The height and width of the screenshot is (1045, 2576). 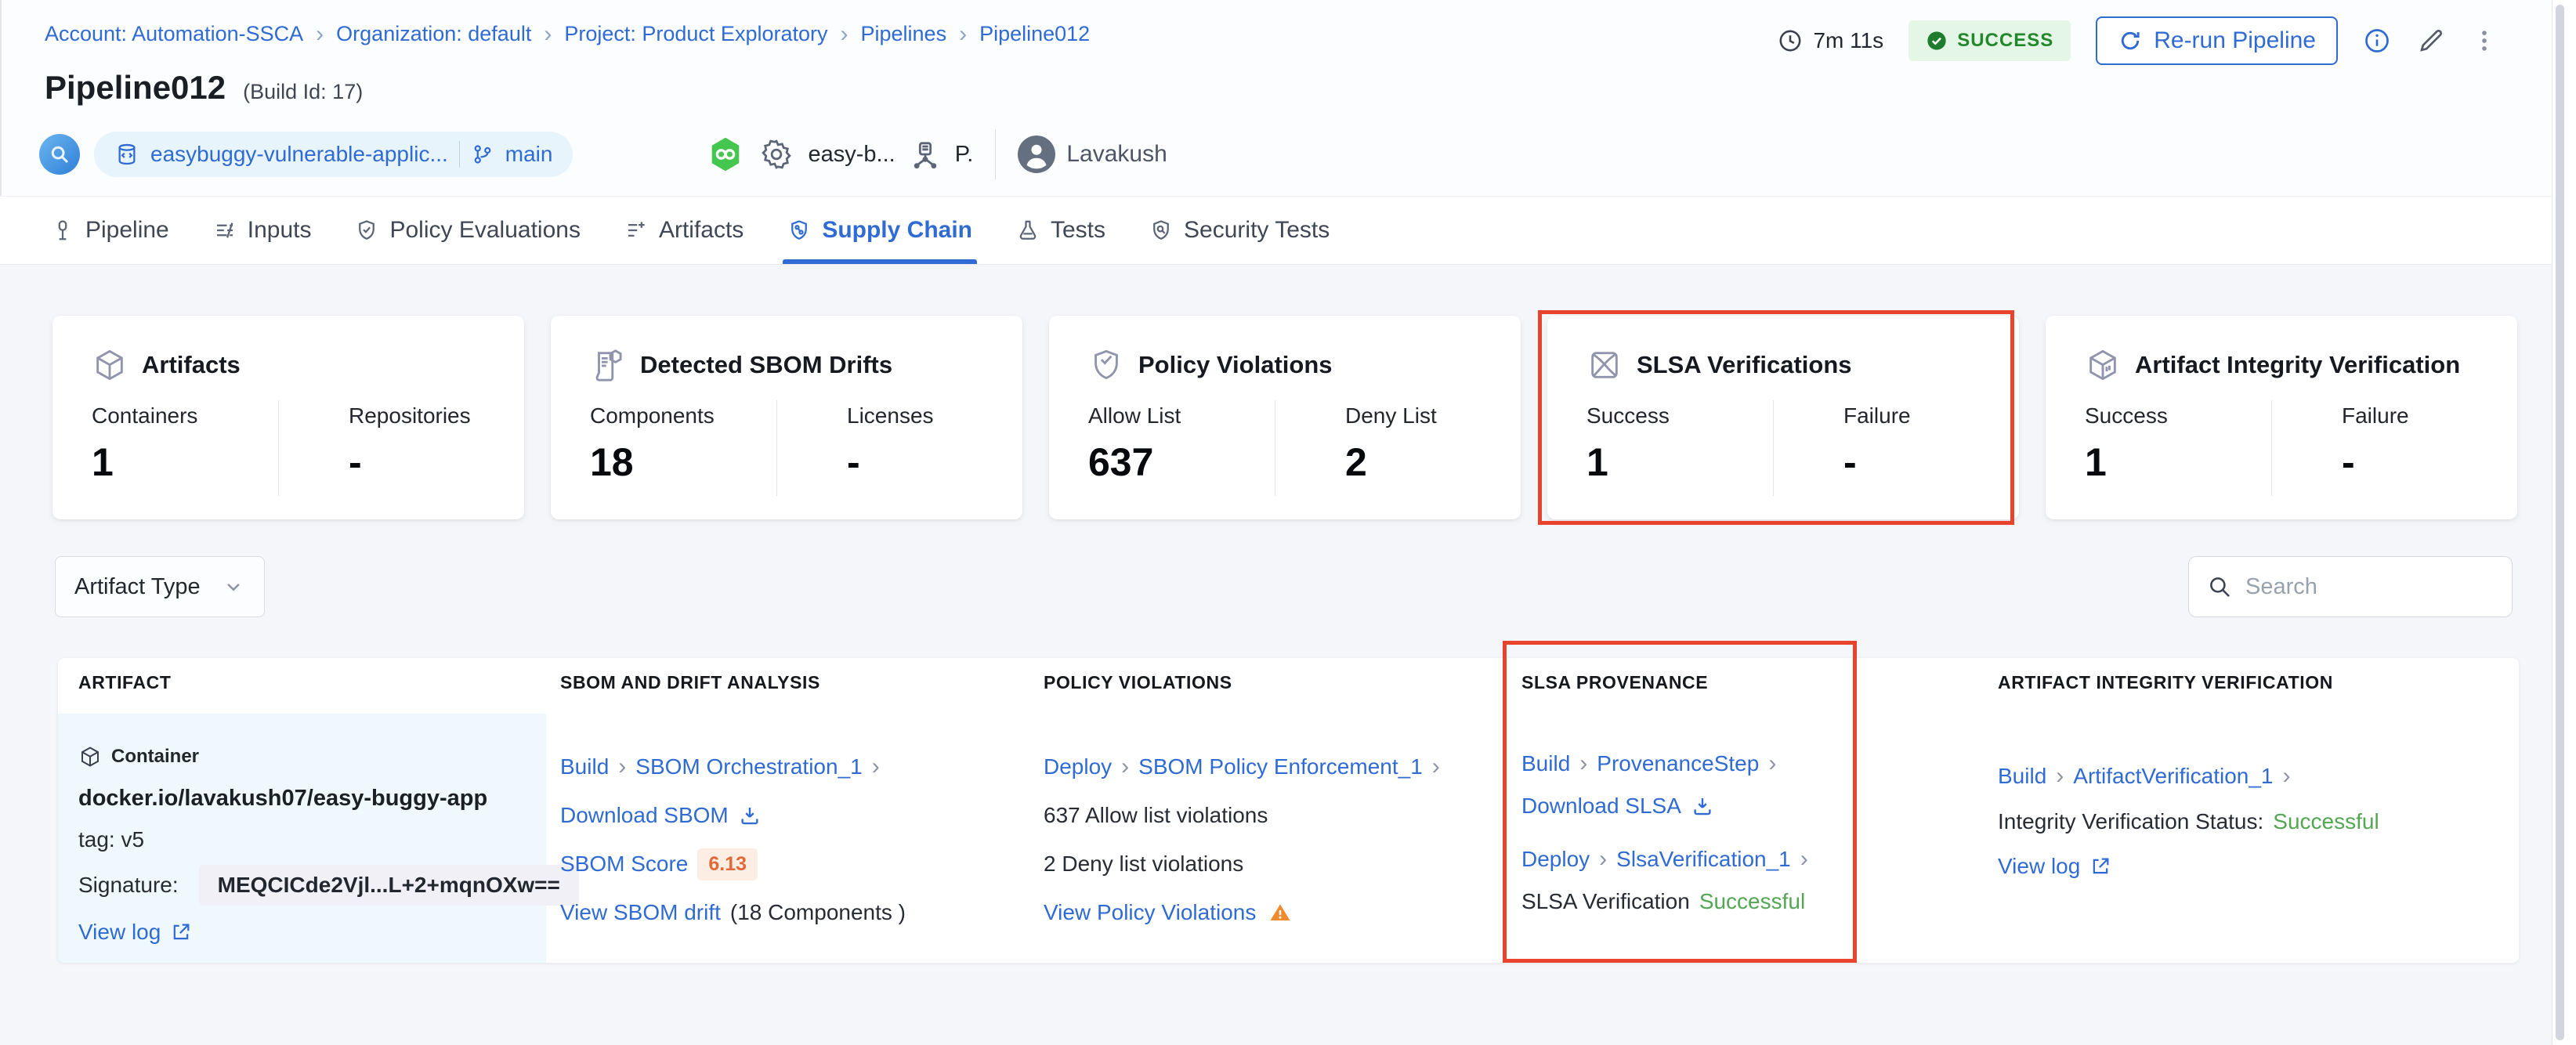 I want to click on tab-policy-evaluations: Policy Evaluations, so click(x=468, y=230).